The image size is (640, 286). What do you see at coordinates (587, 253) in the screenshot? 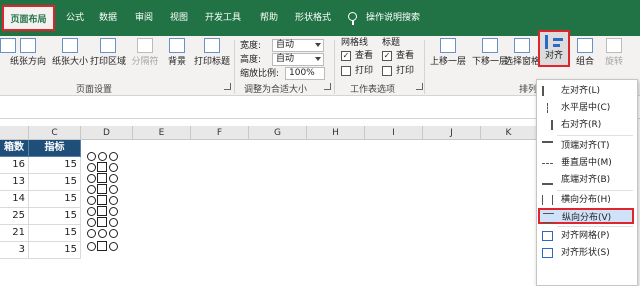
I see `menu-item-snap-shape: 对齐形状(S)` at bounding box center [587, 253].